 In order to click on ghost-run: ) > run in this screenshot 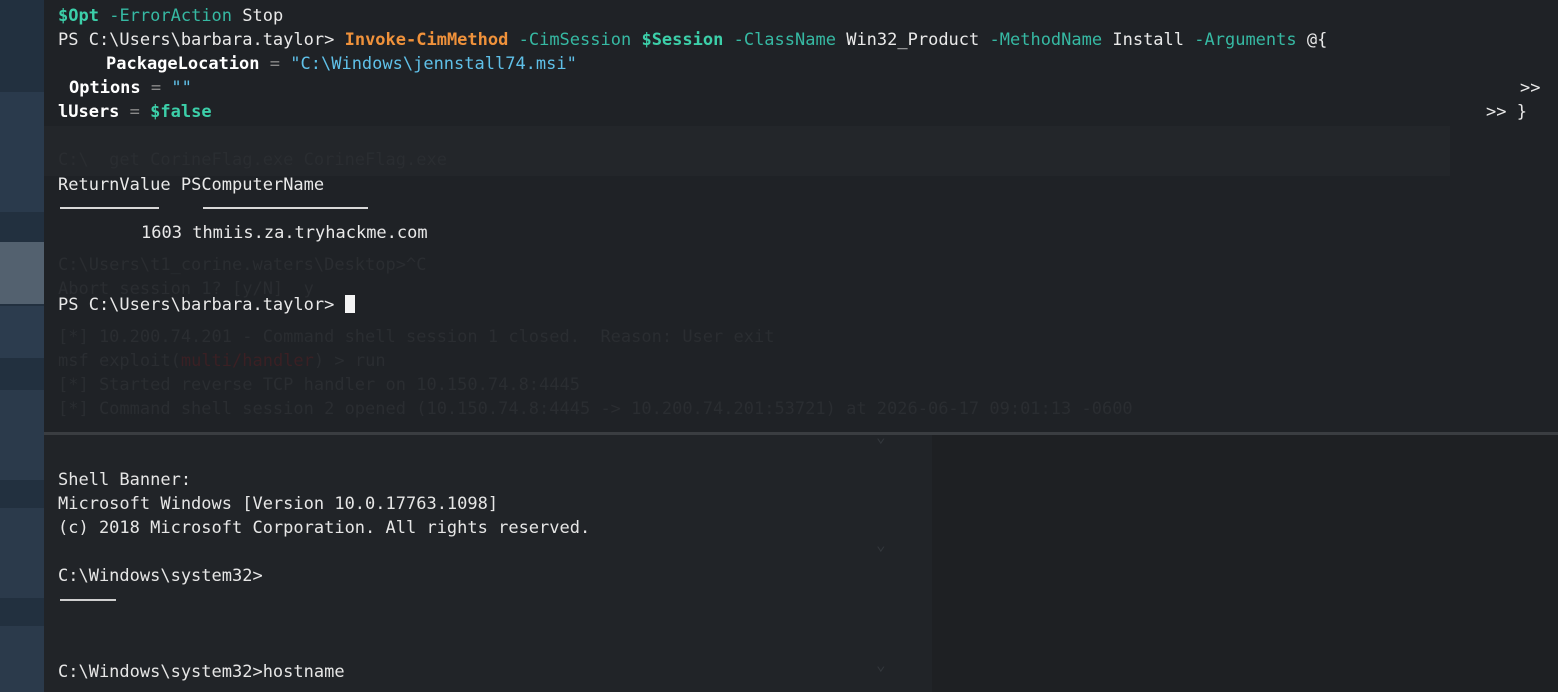, I will do `click(349, 361)`.